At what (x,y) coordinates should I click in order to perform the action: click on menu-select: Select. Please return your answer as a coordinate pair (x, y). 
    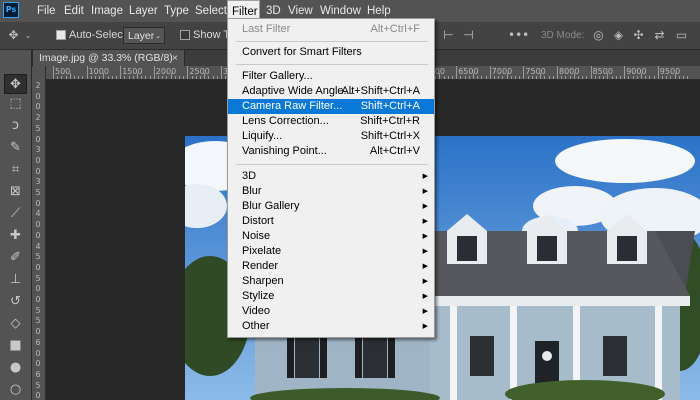
    Looking at the image, I should click on (211, 11).